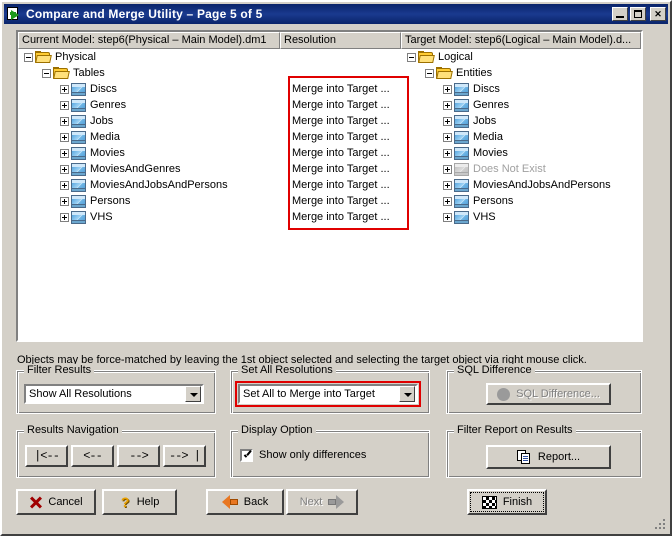 The width and height of the screenshot is (672, 536). I want to click on tree-item-table: Media, so click(149, 137).